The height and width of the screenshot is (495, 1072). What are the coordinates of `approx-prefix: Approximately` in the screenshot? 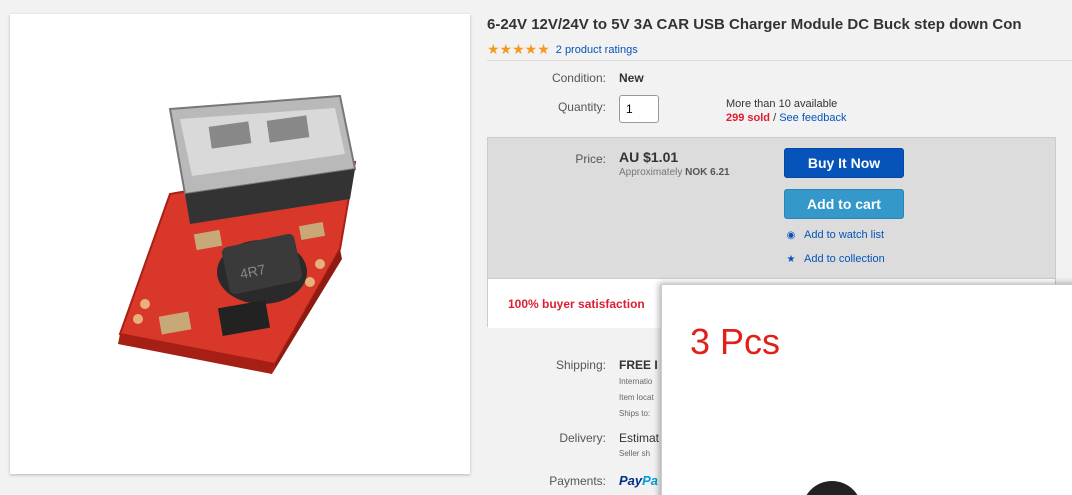 It's located at (651, 172).